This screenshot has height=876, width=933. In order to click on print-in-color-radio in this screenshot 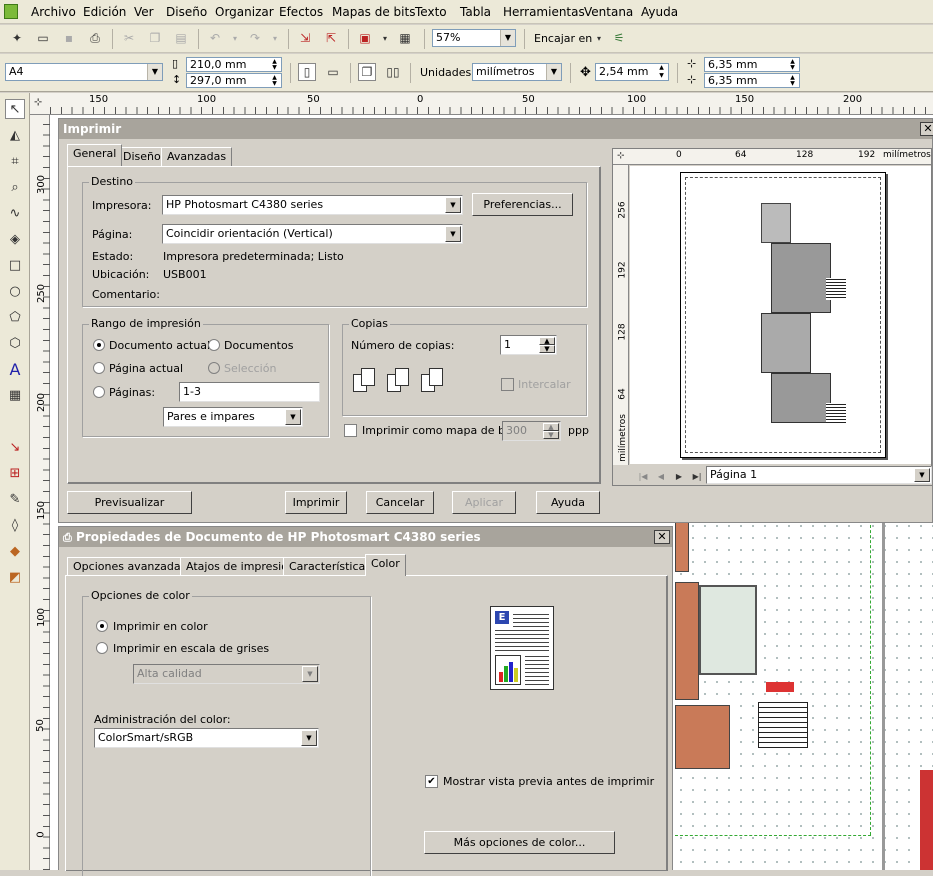, I will do `click(102, 626)`.